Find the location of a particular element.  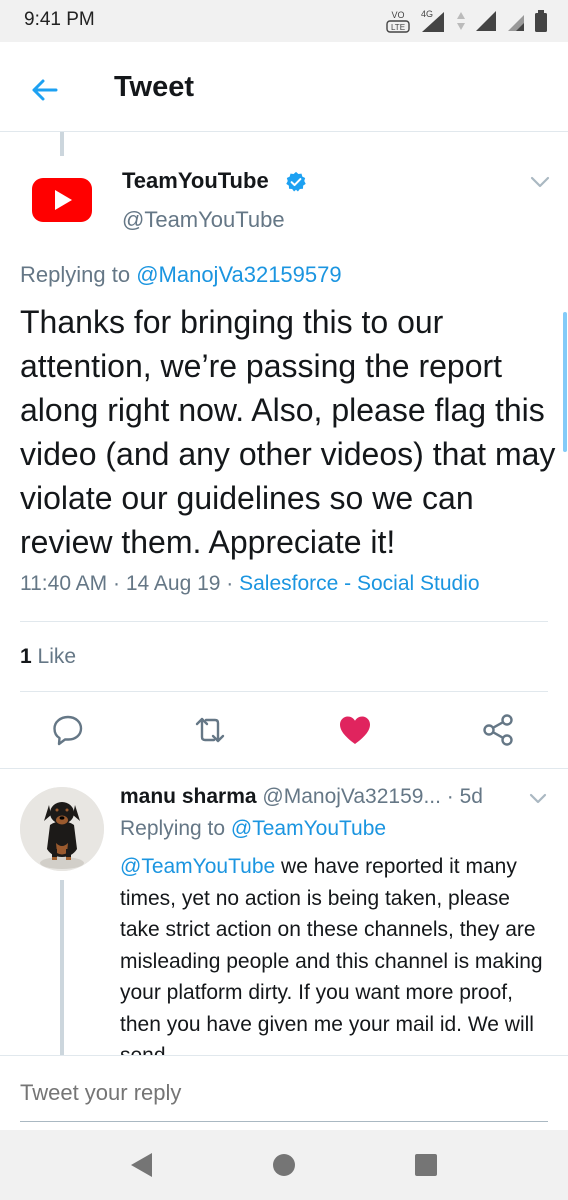

nav-home-button is located at coordinates (284, 1165).